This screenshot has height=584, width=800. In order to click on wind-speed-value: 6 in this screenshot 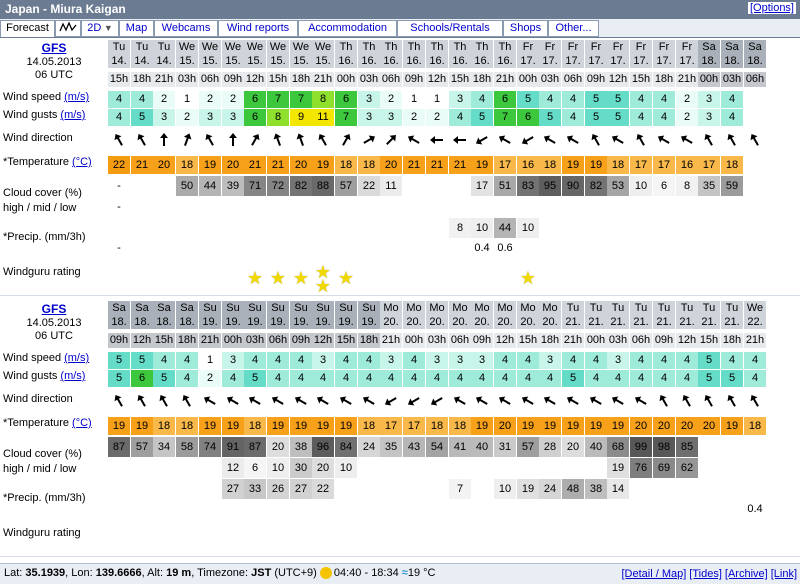, I will do `click(255, 99)`.